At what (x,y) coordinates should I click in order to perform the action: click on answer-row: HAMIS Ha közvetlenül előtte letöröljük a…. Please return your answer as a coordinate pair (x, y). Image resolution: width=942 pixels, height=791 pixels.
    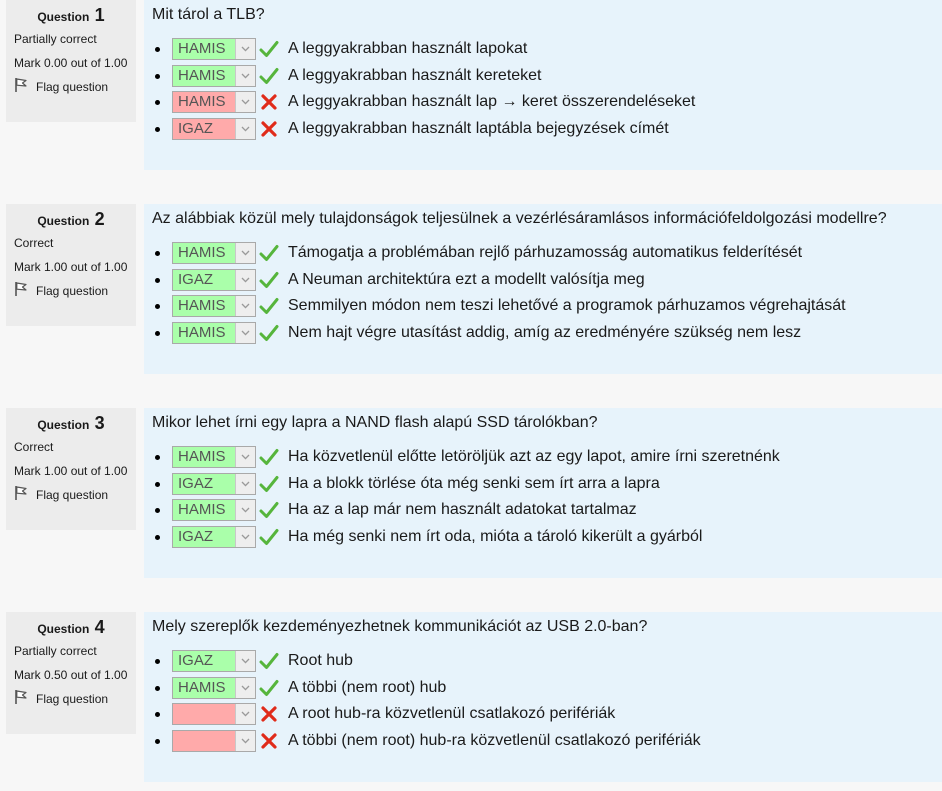
    Looking at the image, I should click on (544, 457).